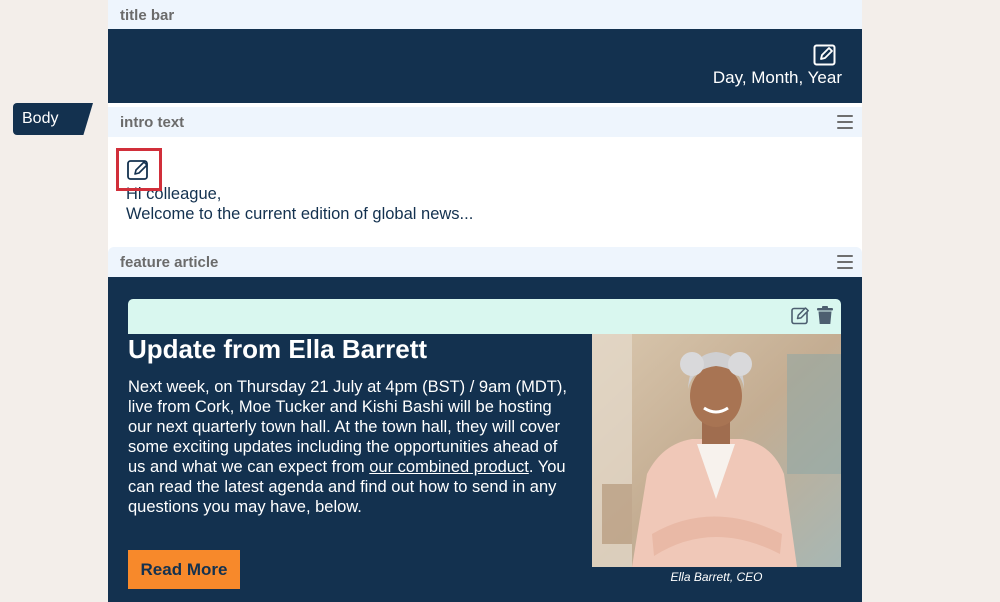  What do you see at coordinates (169, 262) in the screenshot?
I see `section-label: feature article` at bounding box center [169, 262].